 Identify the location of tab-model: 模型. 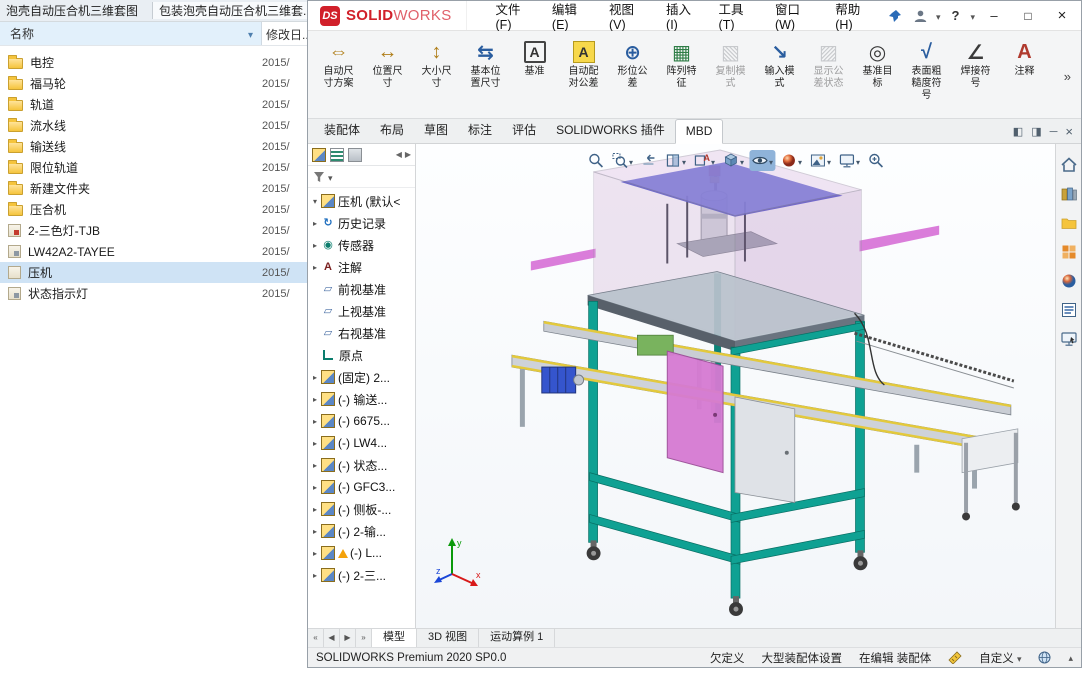
(394, 638).